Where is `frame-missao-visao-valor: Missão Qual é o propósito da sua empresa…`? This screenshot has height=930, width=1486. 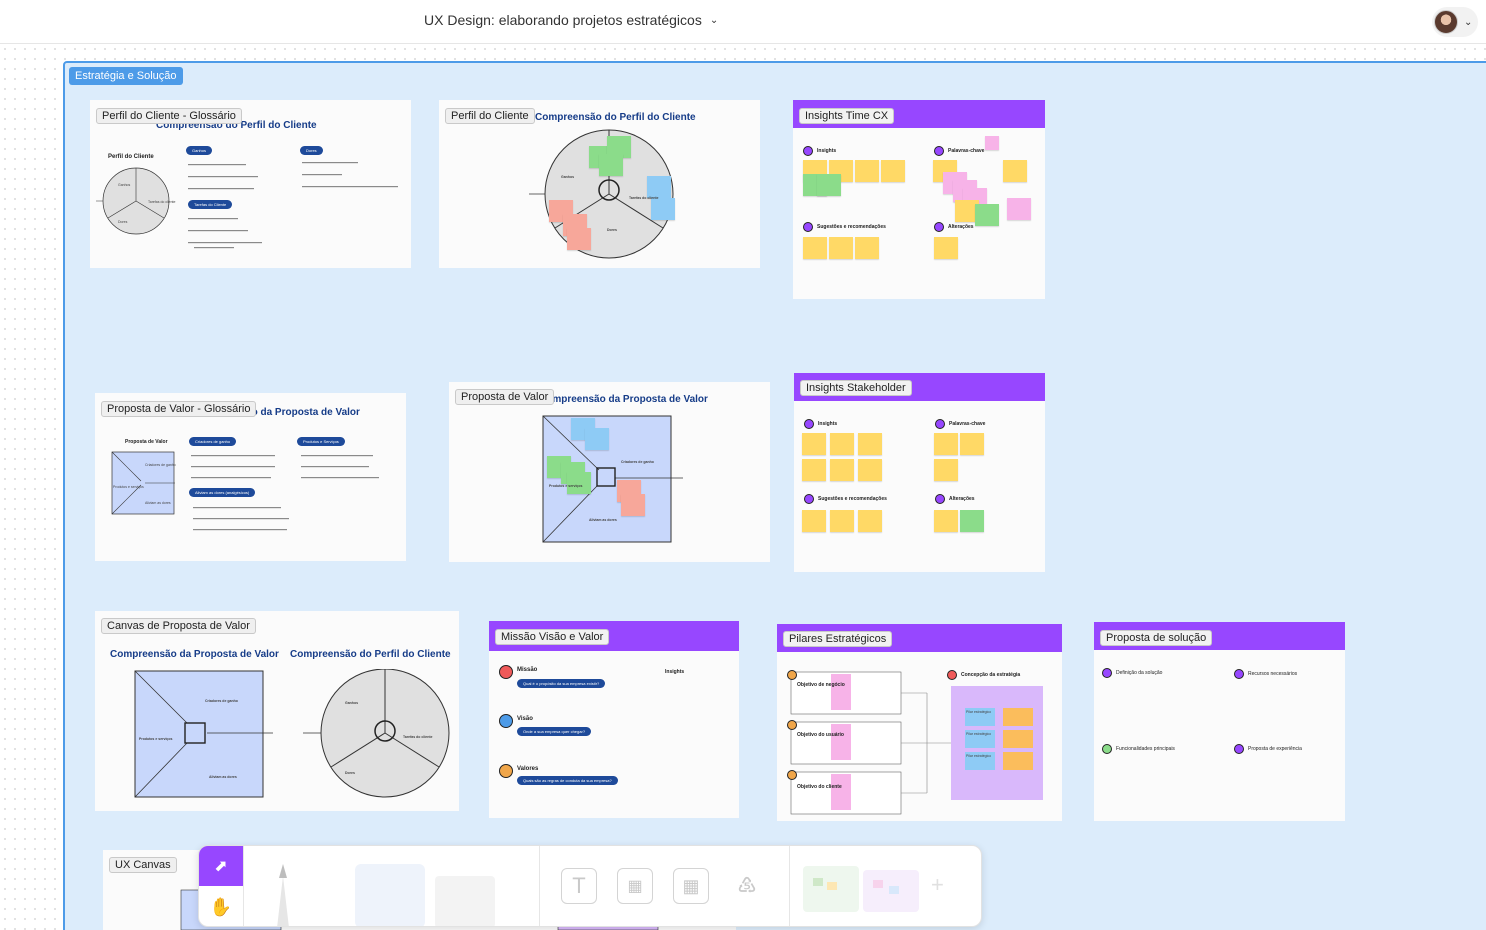
frame-missao-visao-valor: Missão Qual é o propósito da sua empresa… is located at coordinates (614, 719).